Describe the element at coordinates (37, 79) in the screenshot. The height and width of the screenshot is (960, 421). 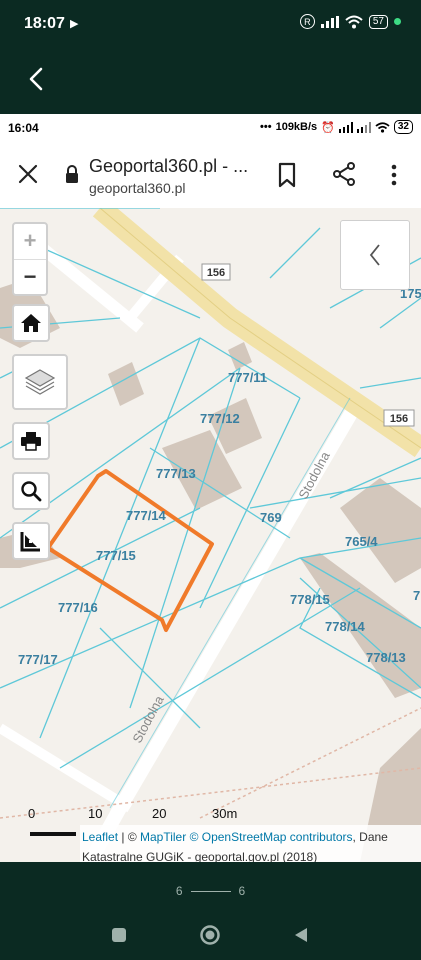
I see `back-arrow-icon` at that location.